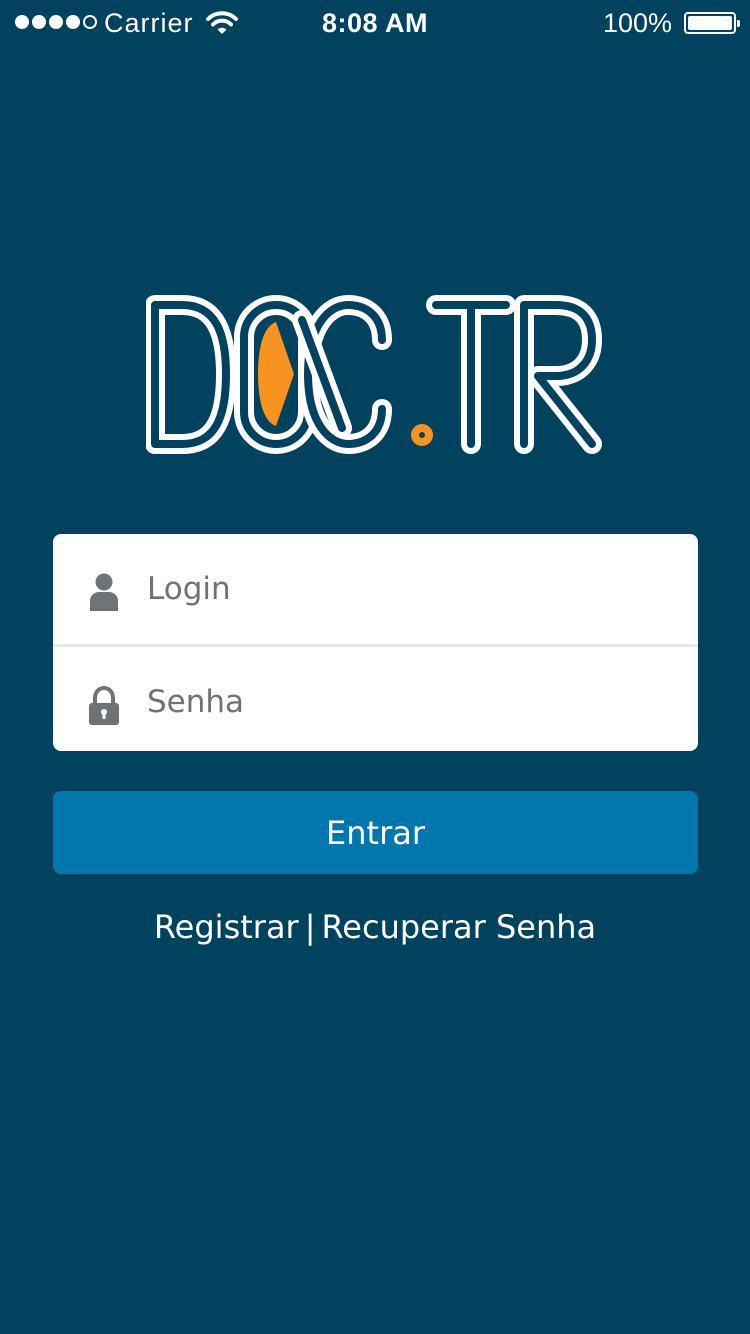 The image size is (750, 1334). Describe the element at coordinates (104, 592) in the screenshot. I see `user-icon` at that location.